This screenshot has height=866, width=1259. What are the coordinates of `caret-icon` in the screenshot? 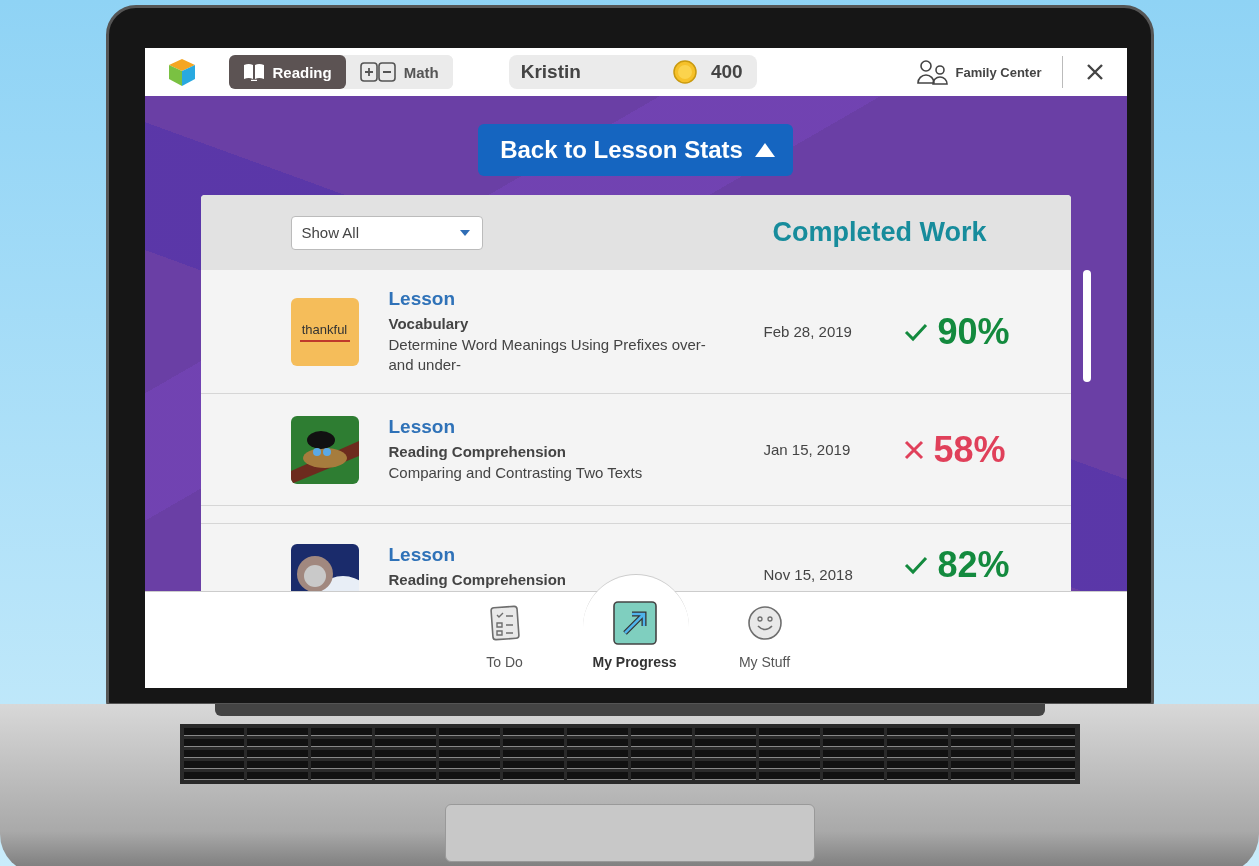 It's located at (464, 232).